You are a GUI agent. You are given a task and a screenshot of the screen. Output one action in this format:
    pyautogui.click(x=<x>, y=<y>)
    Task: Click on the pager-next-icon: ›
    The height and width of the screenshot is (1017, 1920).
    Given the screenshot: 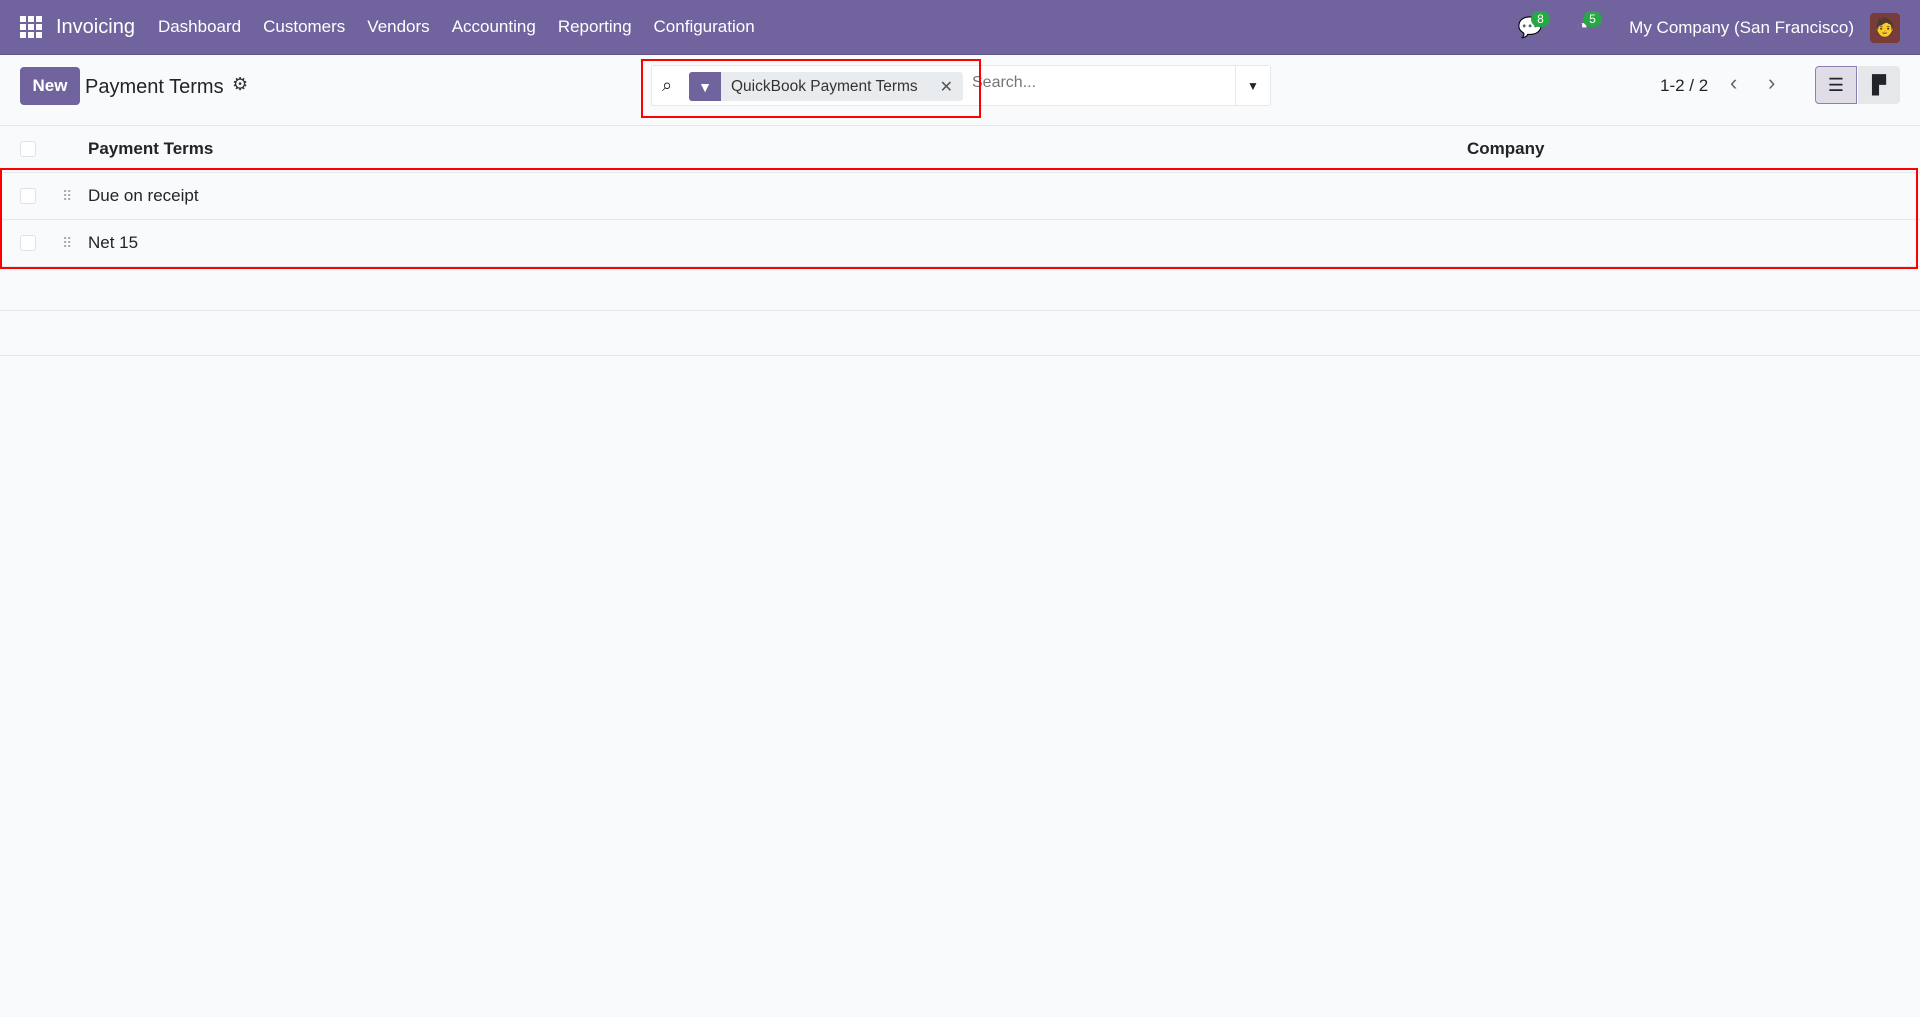 What is the action you would take?
    pyautogui.click(x=1771, y=83)
    